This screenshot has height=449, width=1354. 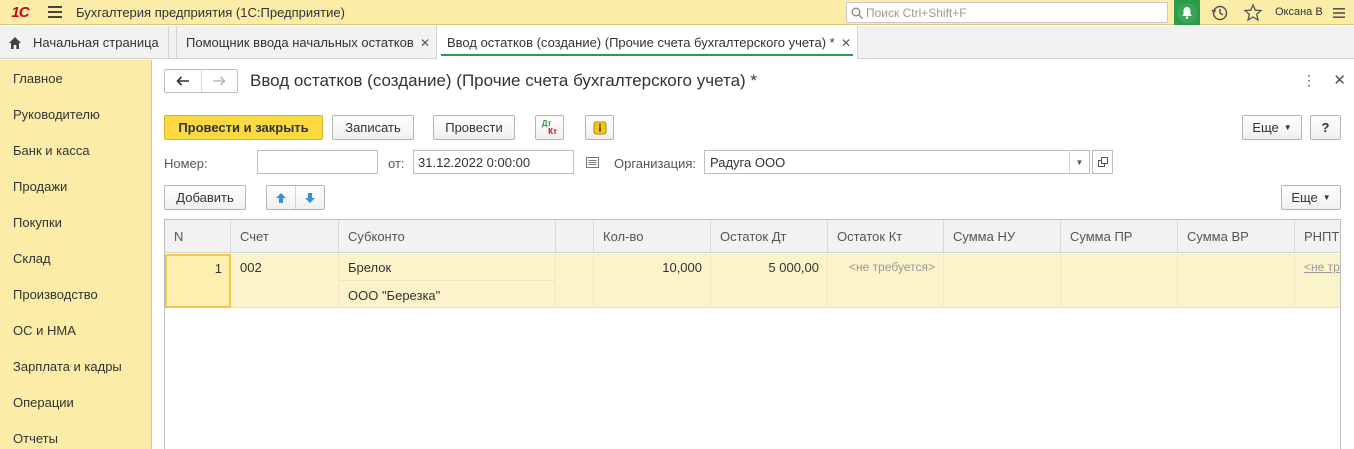 What do you see at coordinates (886, 236) in the screenshot?
I see `column-header-balance-kt: Остаток Кт` at bounding box center [886, 236].